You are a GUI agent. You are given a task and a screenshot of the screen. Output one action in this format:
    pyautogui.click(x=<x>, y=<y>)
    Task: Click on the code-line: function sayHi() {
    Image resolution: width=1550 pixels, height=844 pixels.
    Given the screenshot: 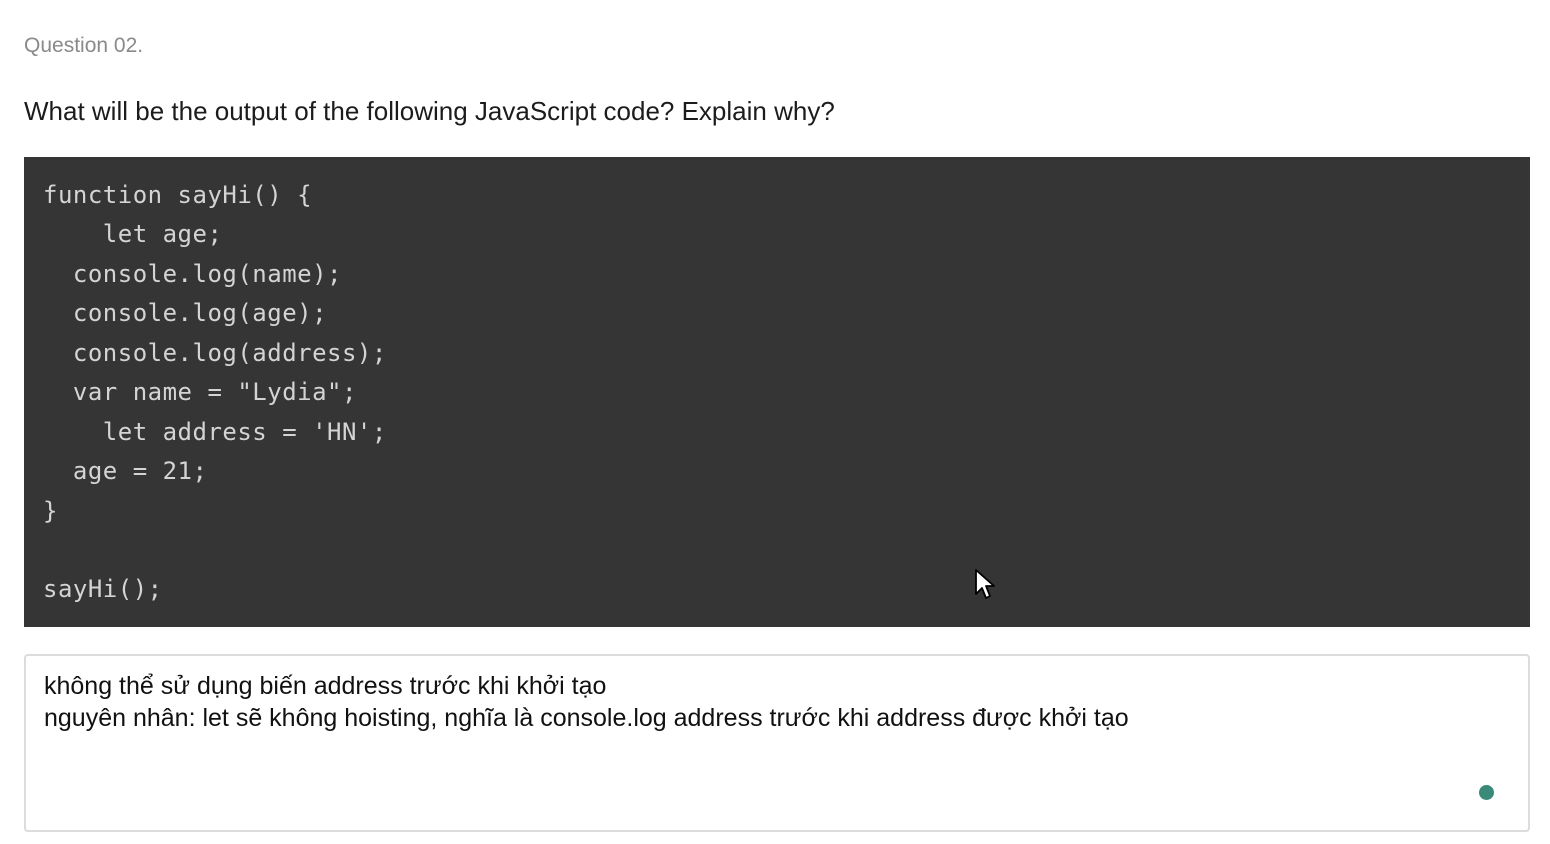 What is the action you would take?
    pyautogui.click(x=178, y=195)
    